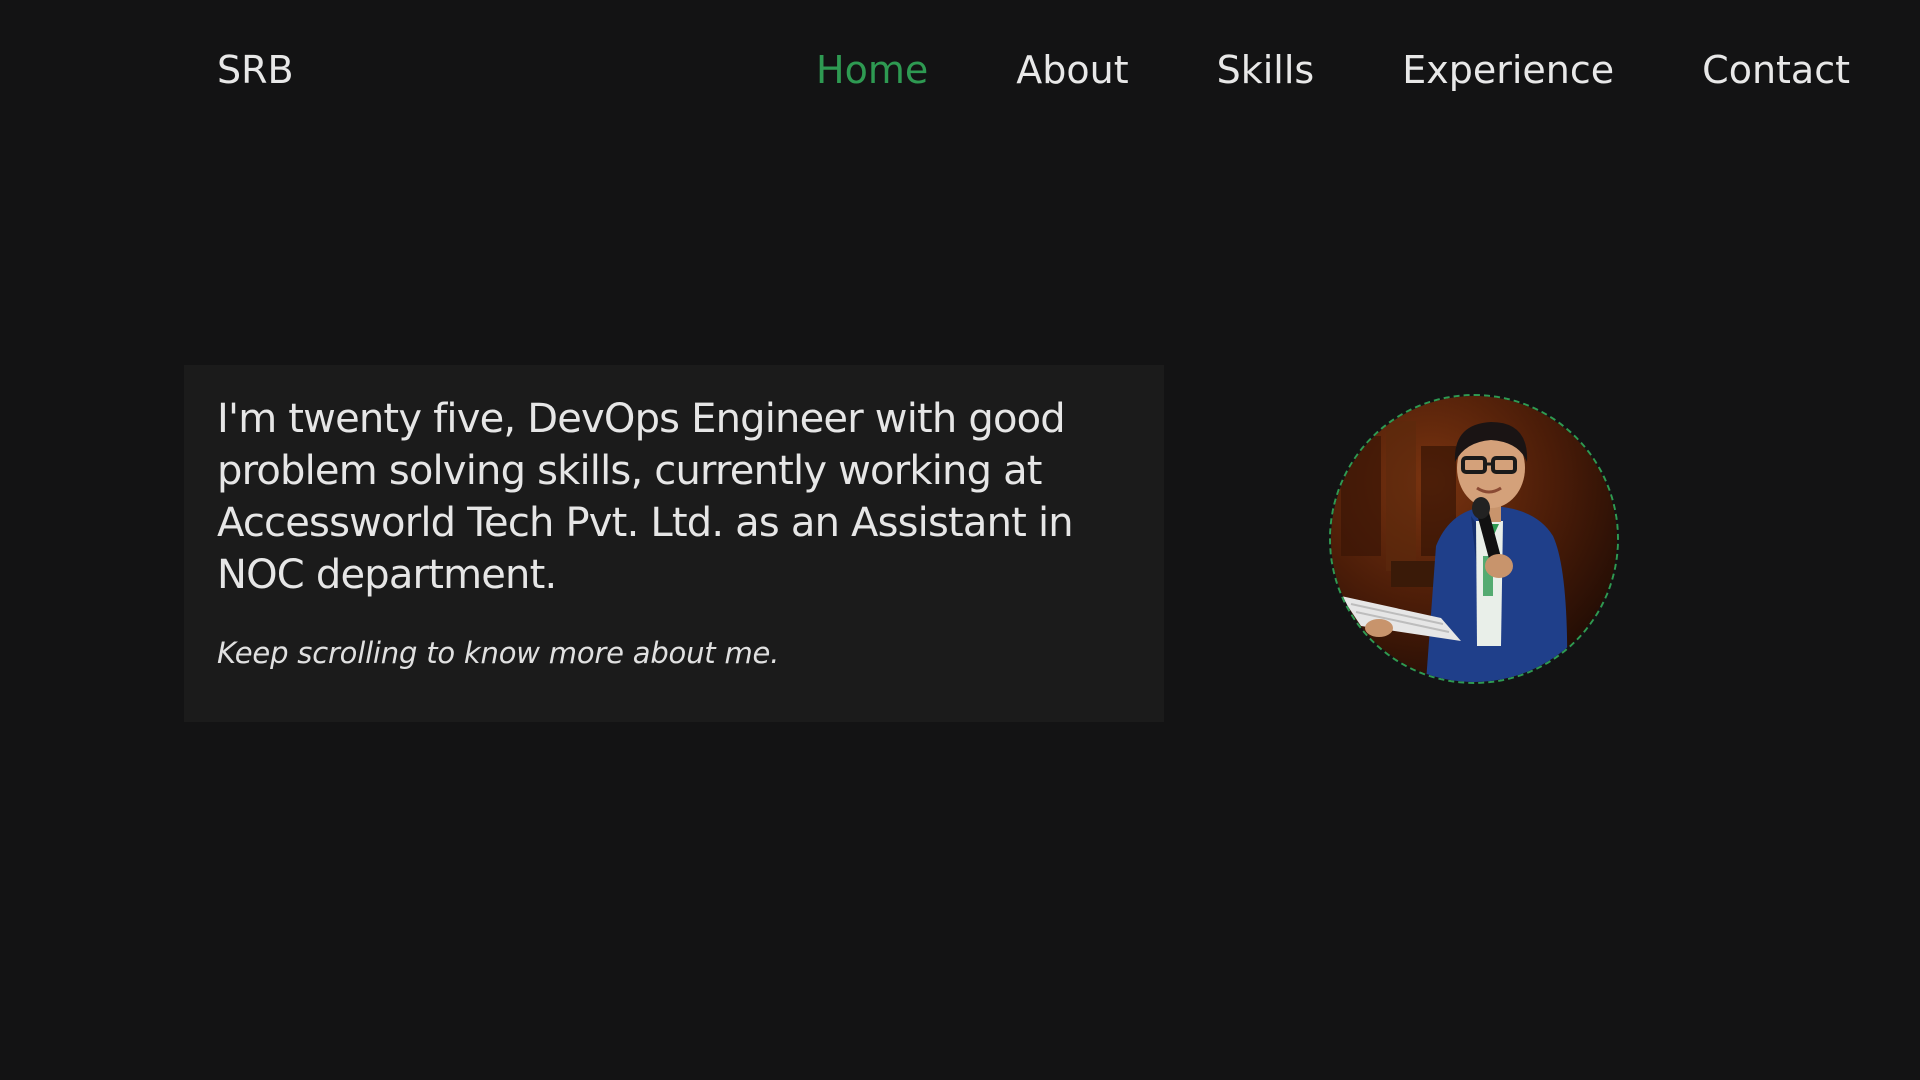 The width and height of the screenshot is (1920, 1080). I want to click on nav-experience: Experience, so click(1508, 70).